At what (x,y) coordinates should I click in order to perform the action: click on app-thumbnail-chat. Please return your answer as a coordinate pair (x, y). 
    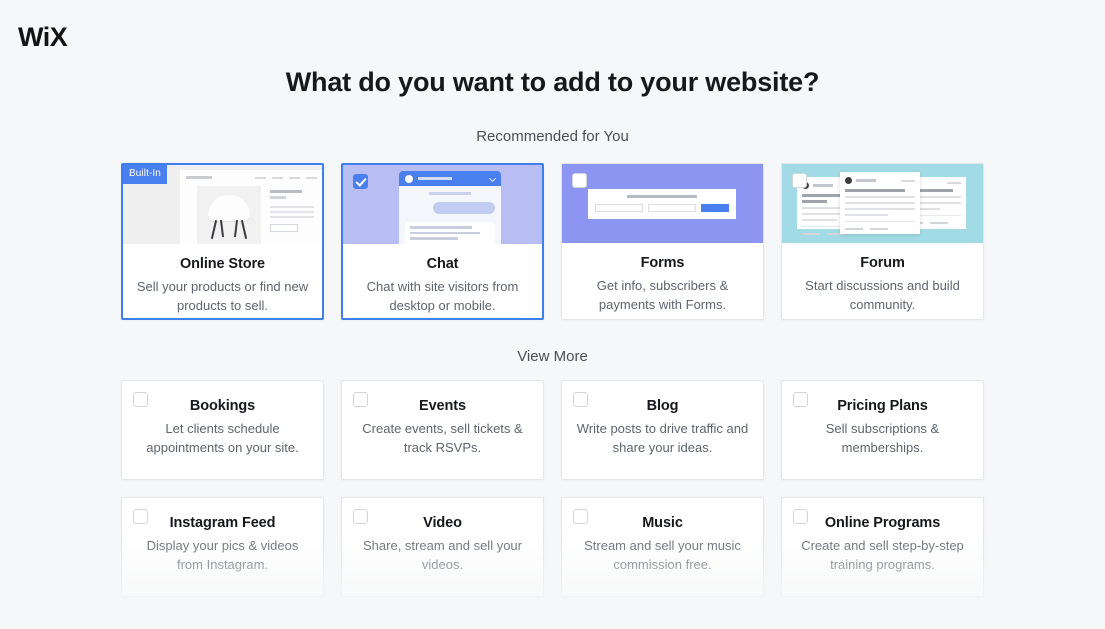
    Looking at the image, I should click on (442, 204).